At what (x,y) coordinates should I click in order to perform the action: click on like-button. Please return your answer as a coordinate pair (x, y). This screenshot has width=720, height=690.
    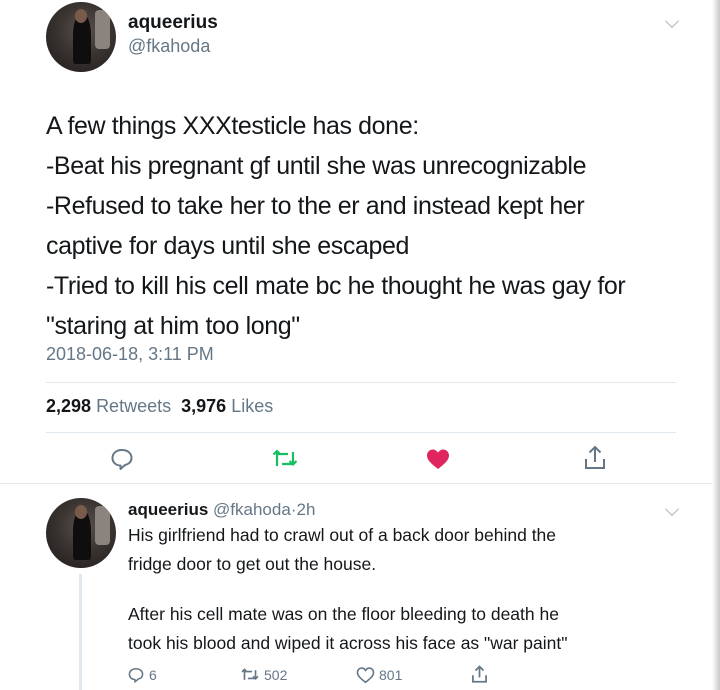
    Looking at the image, I should click on (438, 459).